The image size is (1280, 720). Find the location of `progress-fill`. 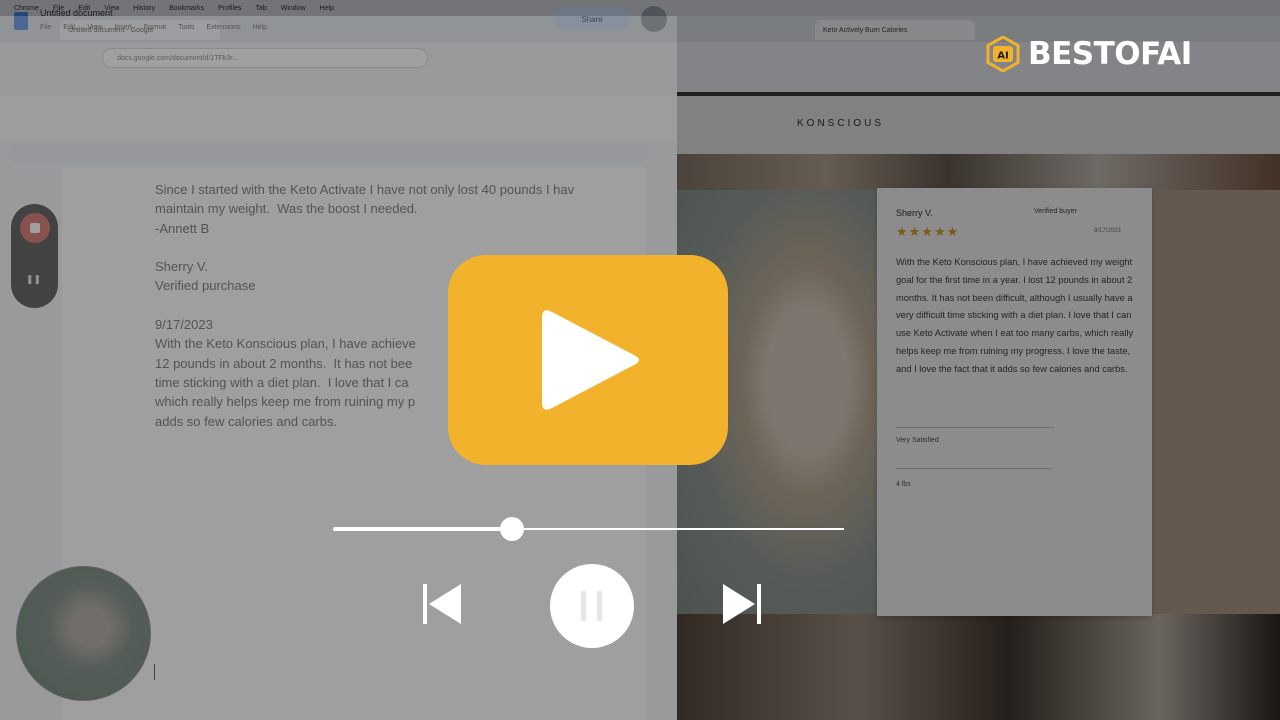

progress-fill is located at coordinates (422, 529).